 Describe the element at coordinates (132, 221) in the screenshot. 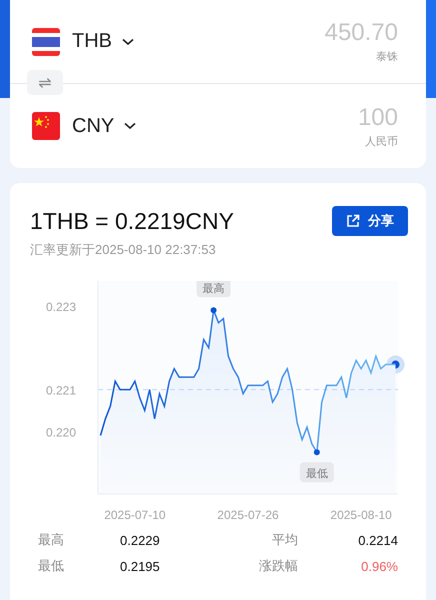

I see `exchange-rate: 1THB = 0.2219CNY` at that location.